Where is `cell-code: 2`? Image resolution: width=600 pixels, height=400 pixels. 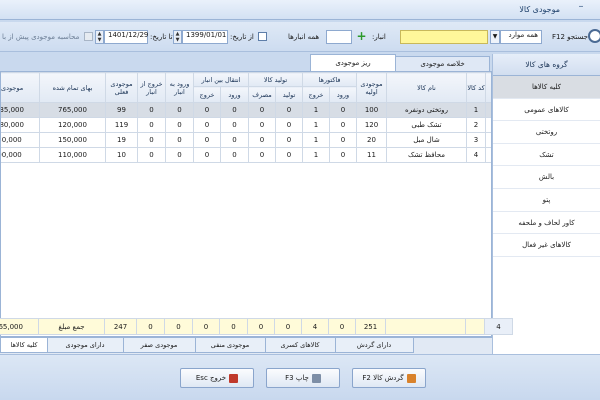 cell-code: 2 is located at coordinates (476, 125).